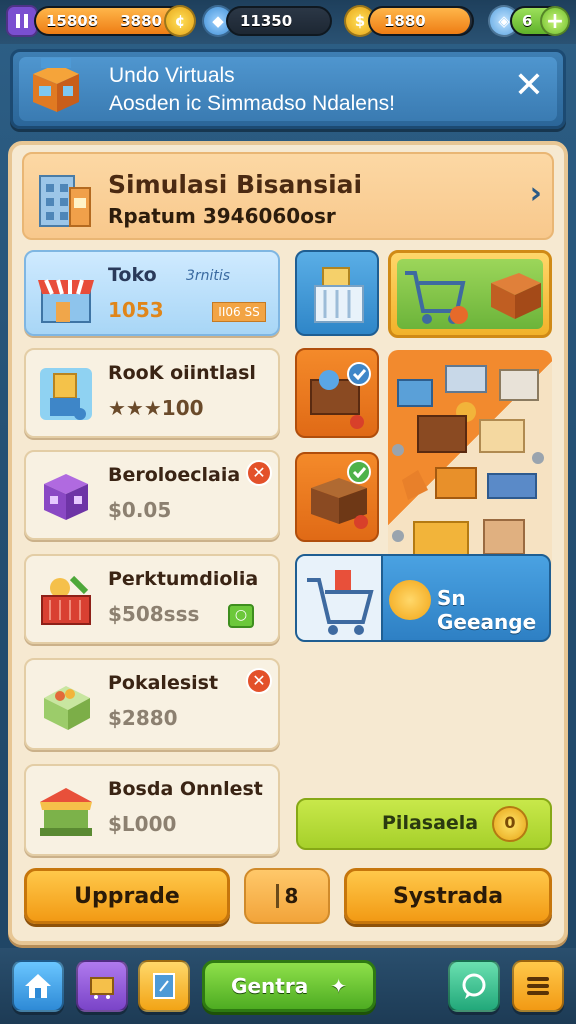  Describe the element at coordinates (270, 986) in the screenshot. I see `gentra-label: Gentra` at that location.